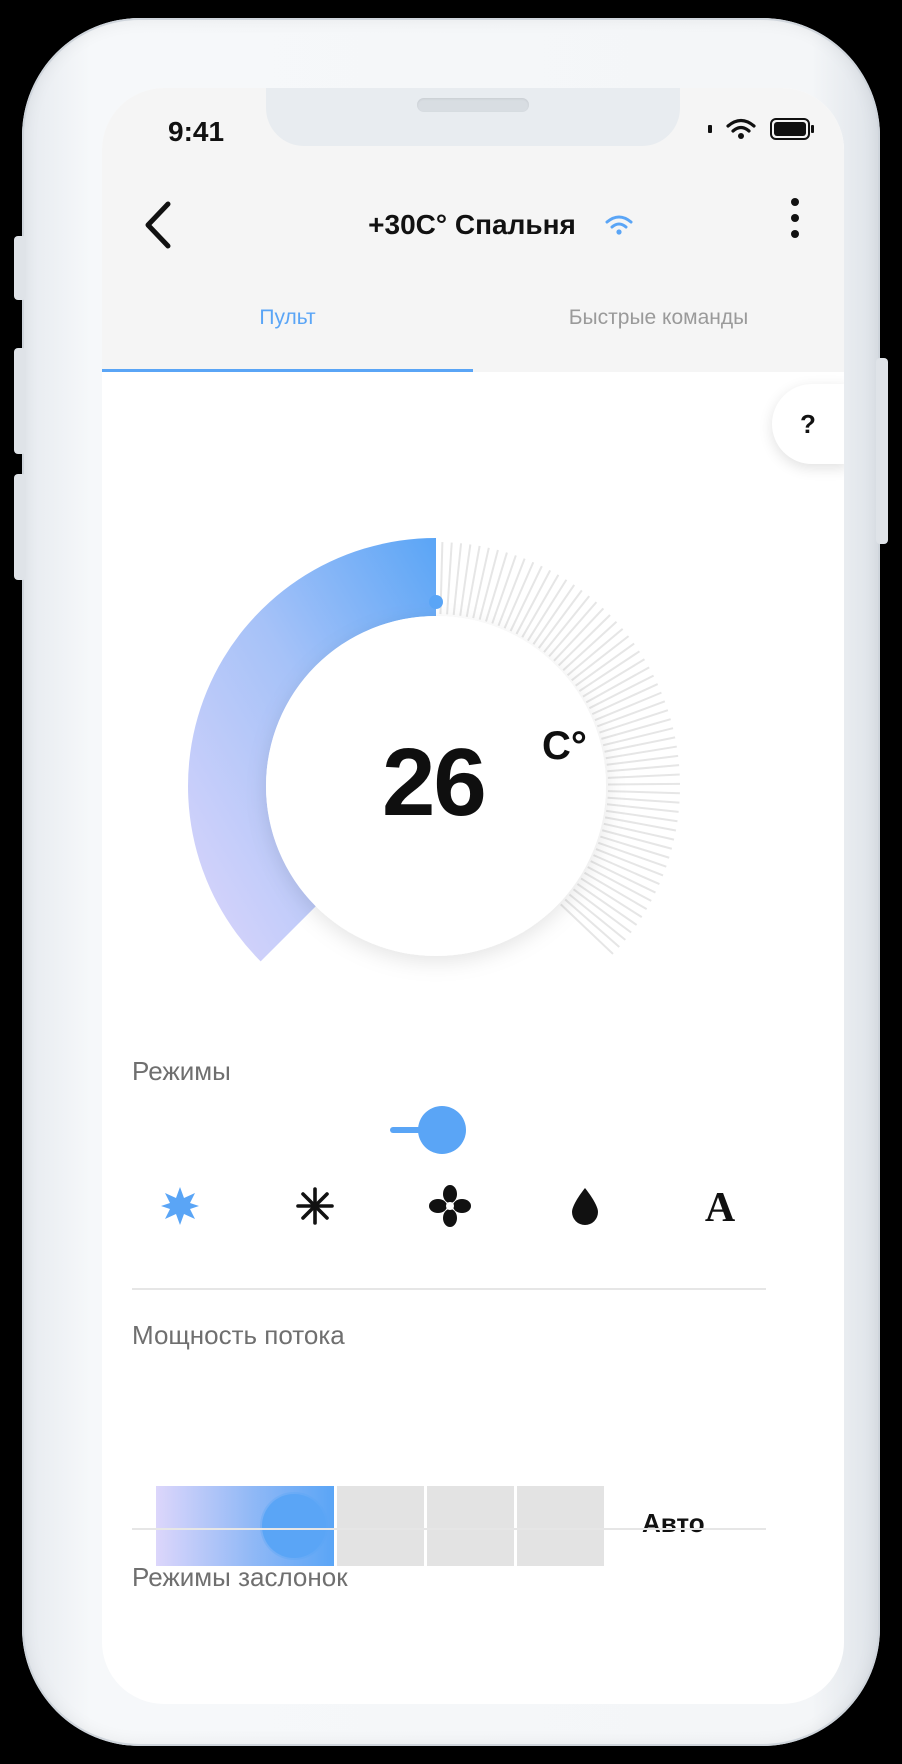 The height and width of the screenshot is (1764, 902). What do you see at coordinates (792, 129) in the screenshot?
I see `battery-icon` at bounding box center [792, 129].